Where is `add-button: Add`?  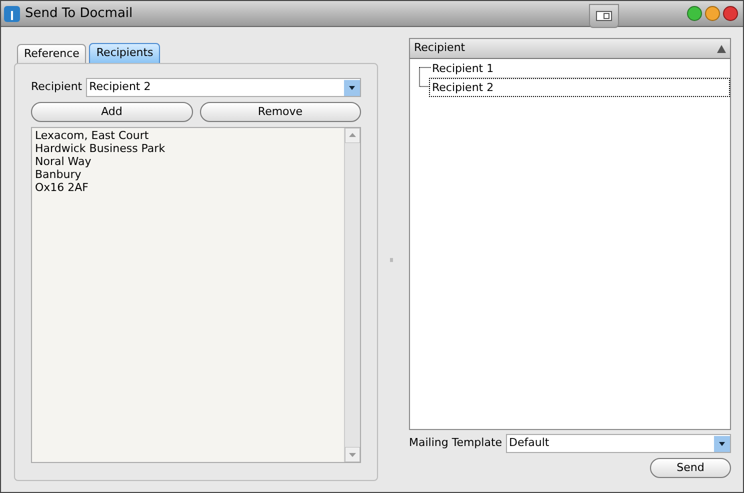
add-button: Add is located at coordinates (111, 112).